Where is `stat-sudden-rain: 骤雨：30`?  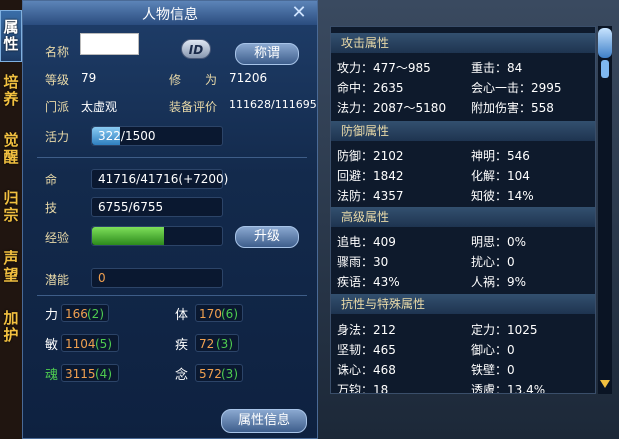
stat-sudden-rain: 骤雨：30 is located at coordinates (363, 262).